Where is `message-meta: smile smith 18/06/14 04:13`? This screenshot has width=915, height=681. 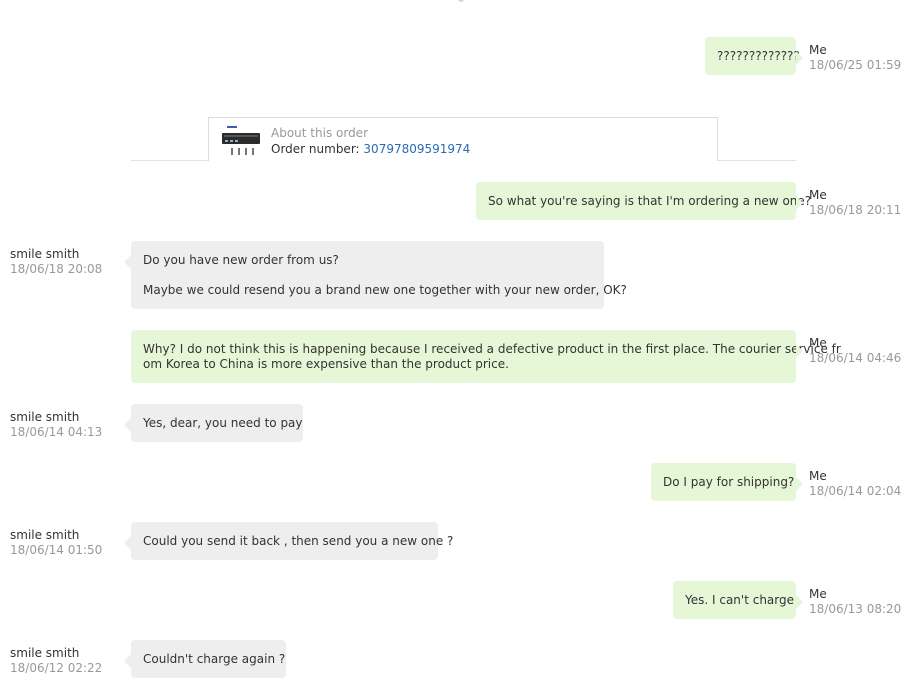
message-meta: smile smith 18/06/14 04:13 is located at coordinates (56, 425).